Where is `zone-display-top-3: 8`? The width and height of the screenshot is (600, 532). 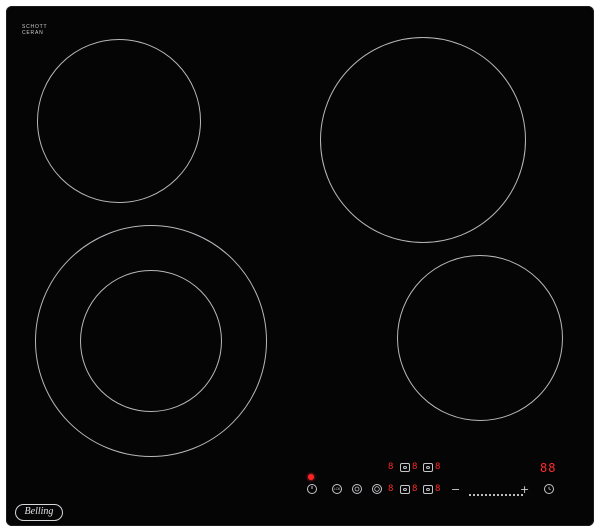
zone-display-top-3: 8 is located at coordinates (438, 467).